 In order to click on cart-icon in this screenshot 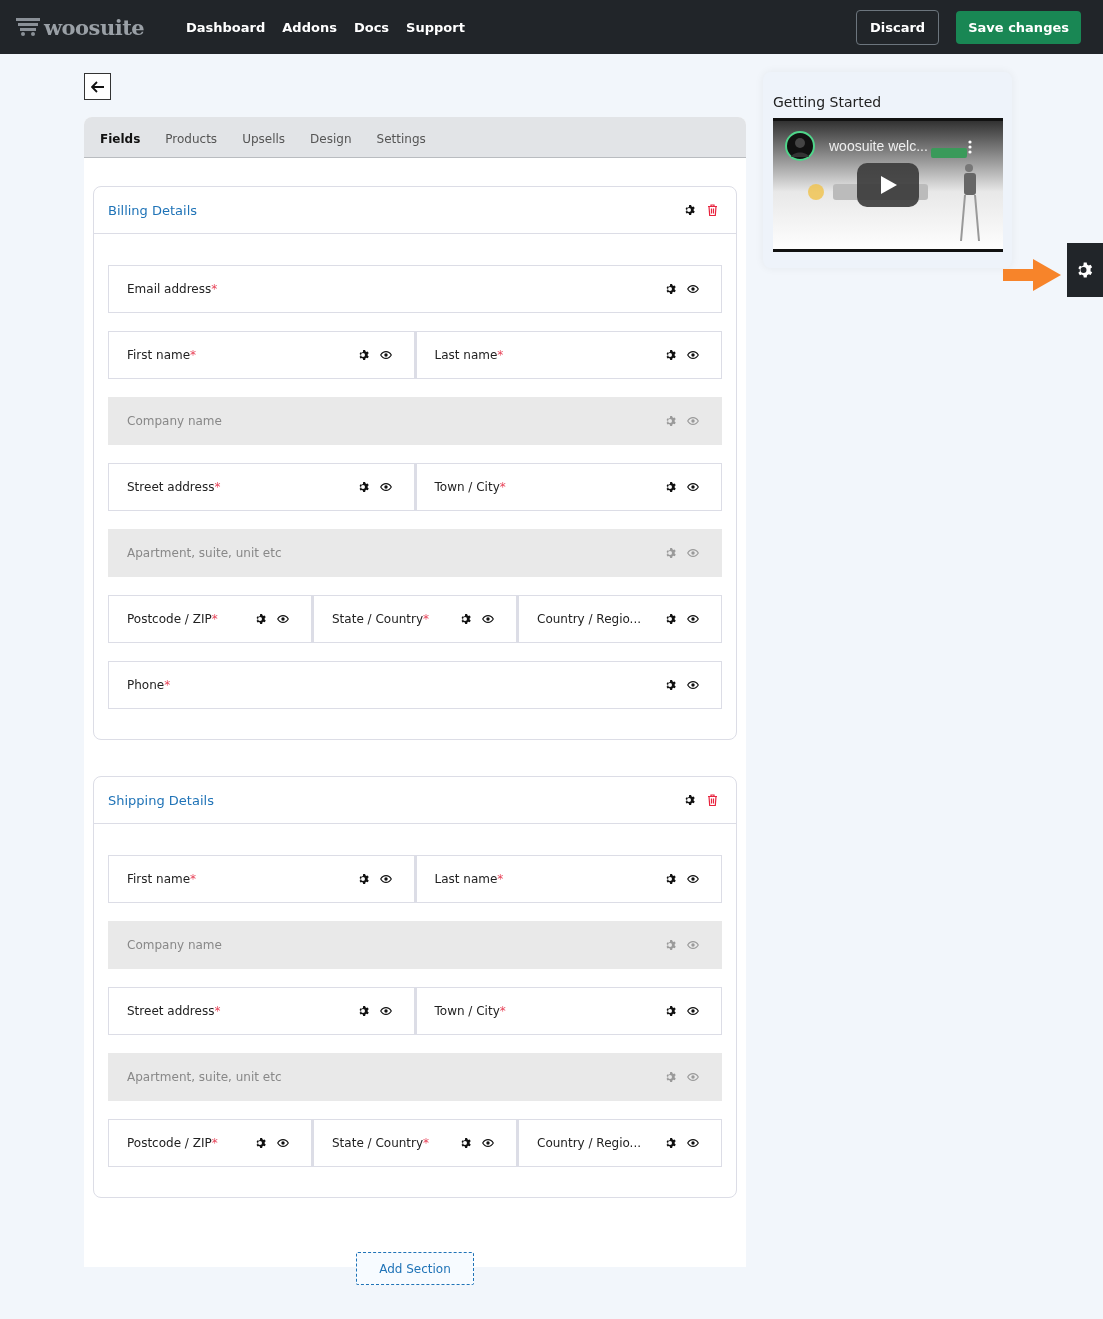, I will do `click(28, 27)`.